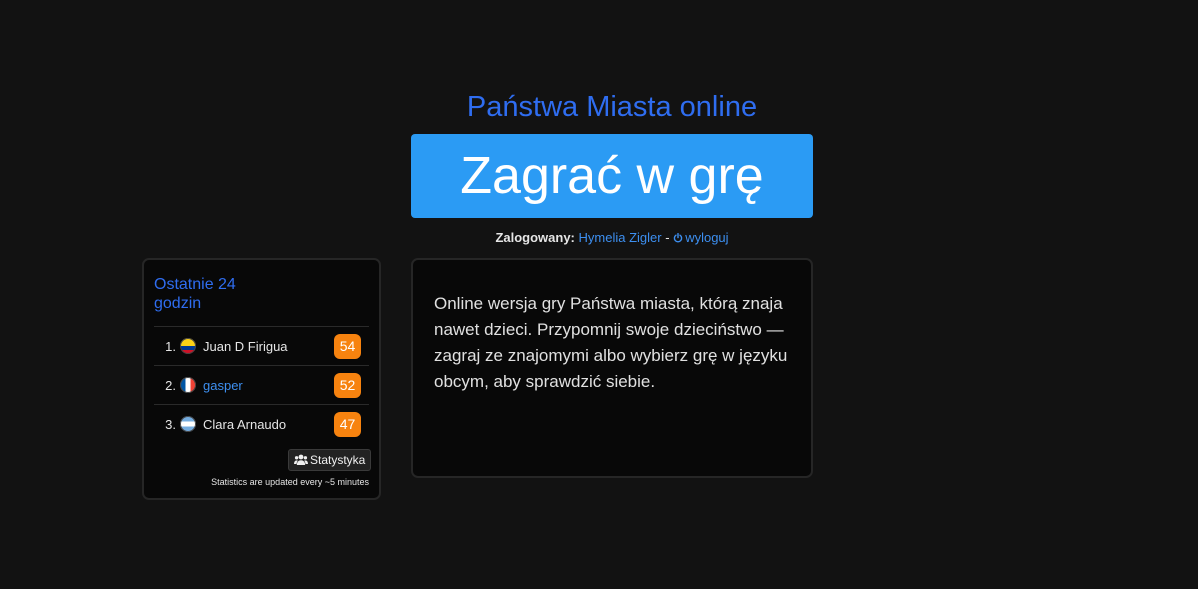  What do you see at coordinates (268, 385) in the screenshot?
I see `player-name-cell: gasper` at bounding box center [268, 385].